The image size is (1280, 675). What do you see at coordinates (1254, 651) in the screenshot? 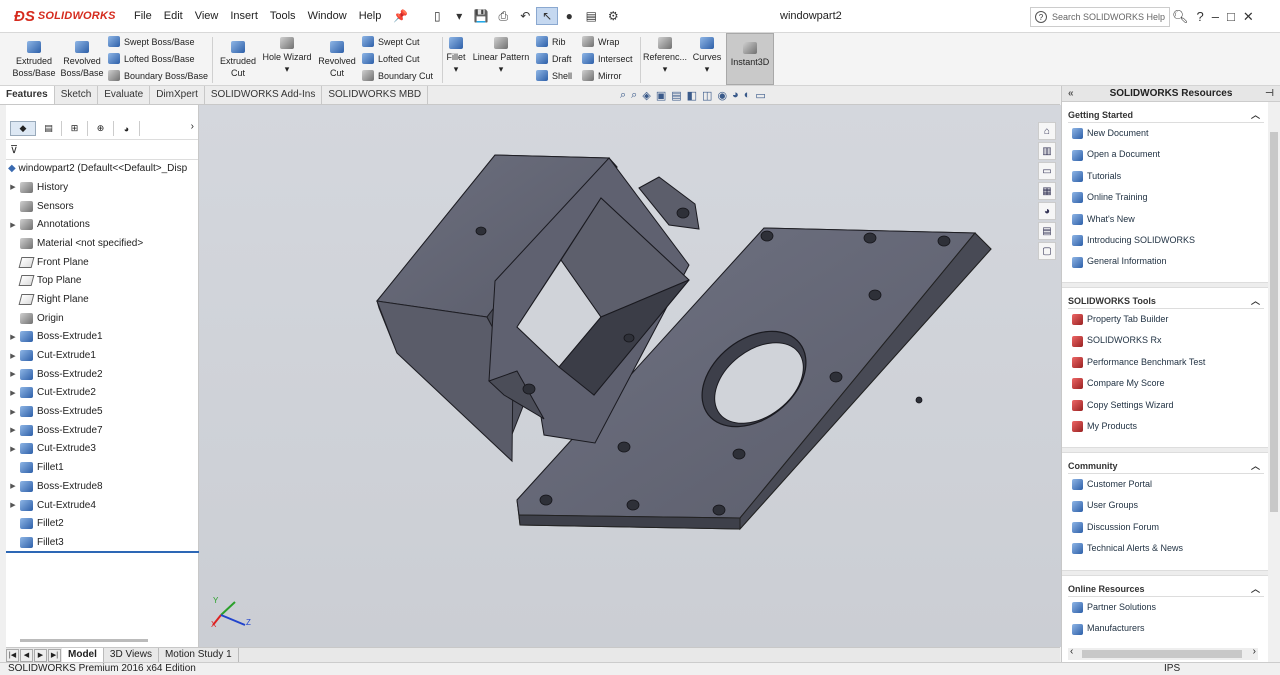
I see `scroll-right-icon: ›` at bounding box center [1254, 651].